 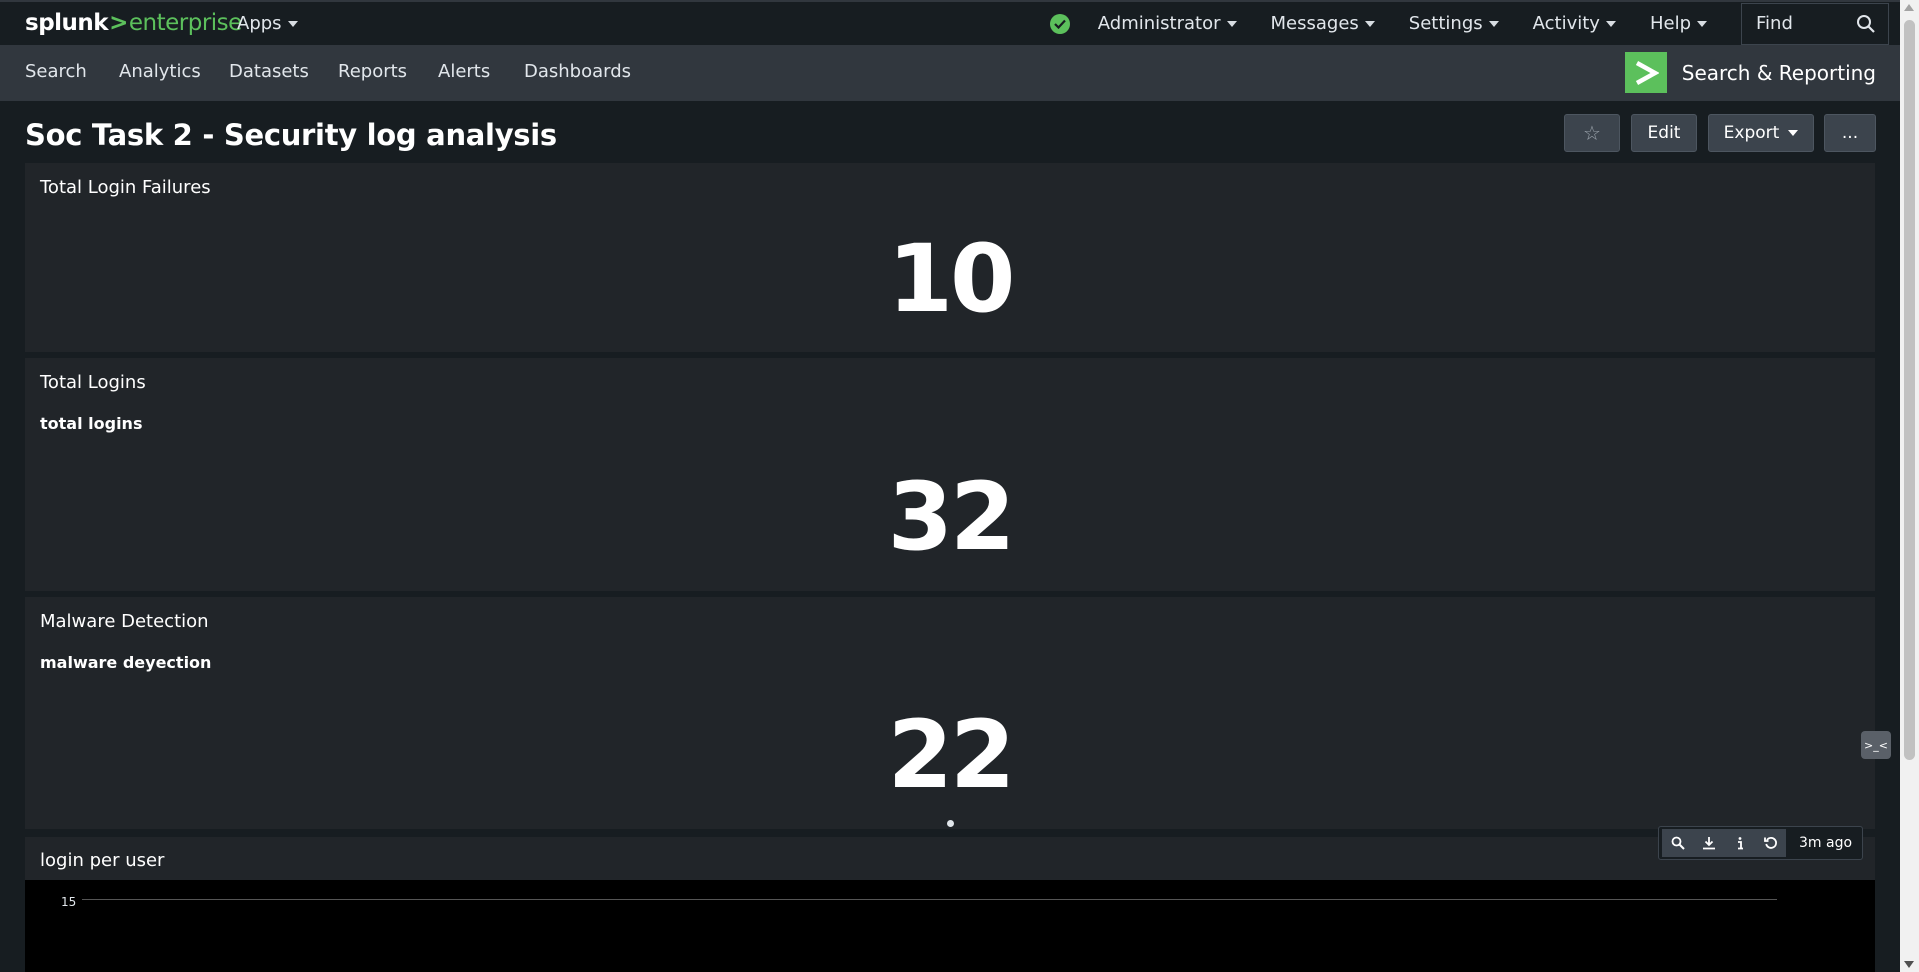 What do you see at coordinates (950, 279) in the screenshot?
I see `single-value: 10` at bounding box center [950, 279].